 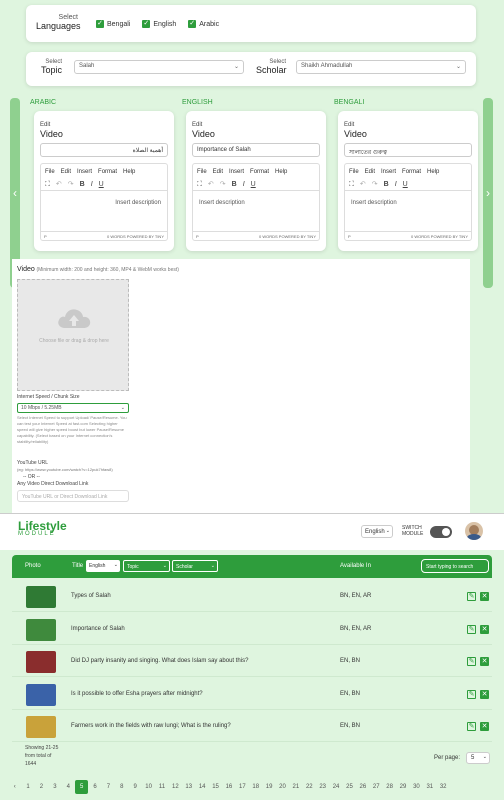 I want to click on page-number: 7, so click(x=108, y=787).